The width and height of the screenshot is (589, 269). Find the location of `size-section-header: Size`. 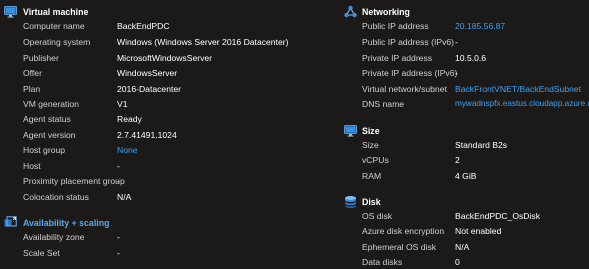

size-section-header: Size is located at coordinates (464, 130).